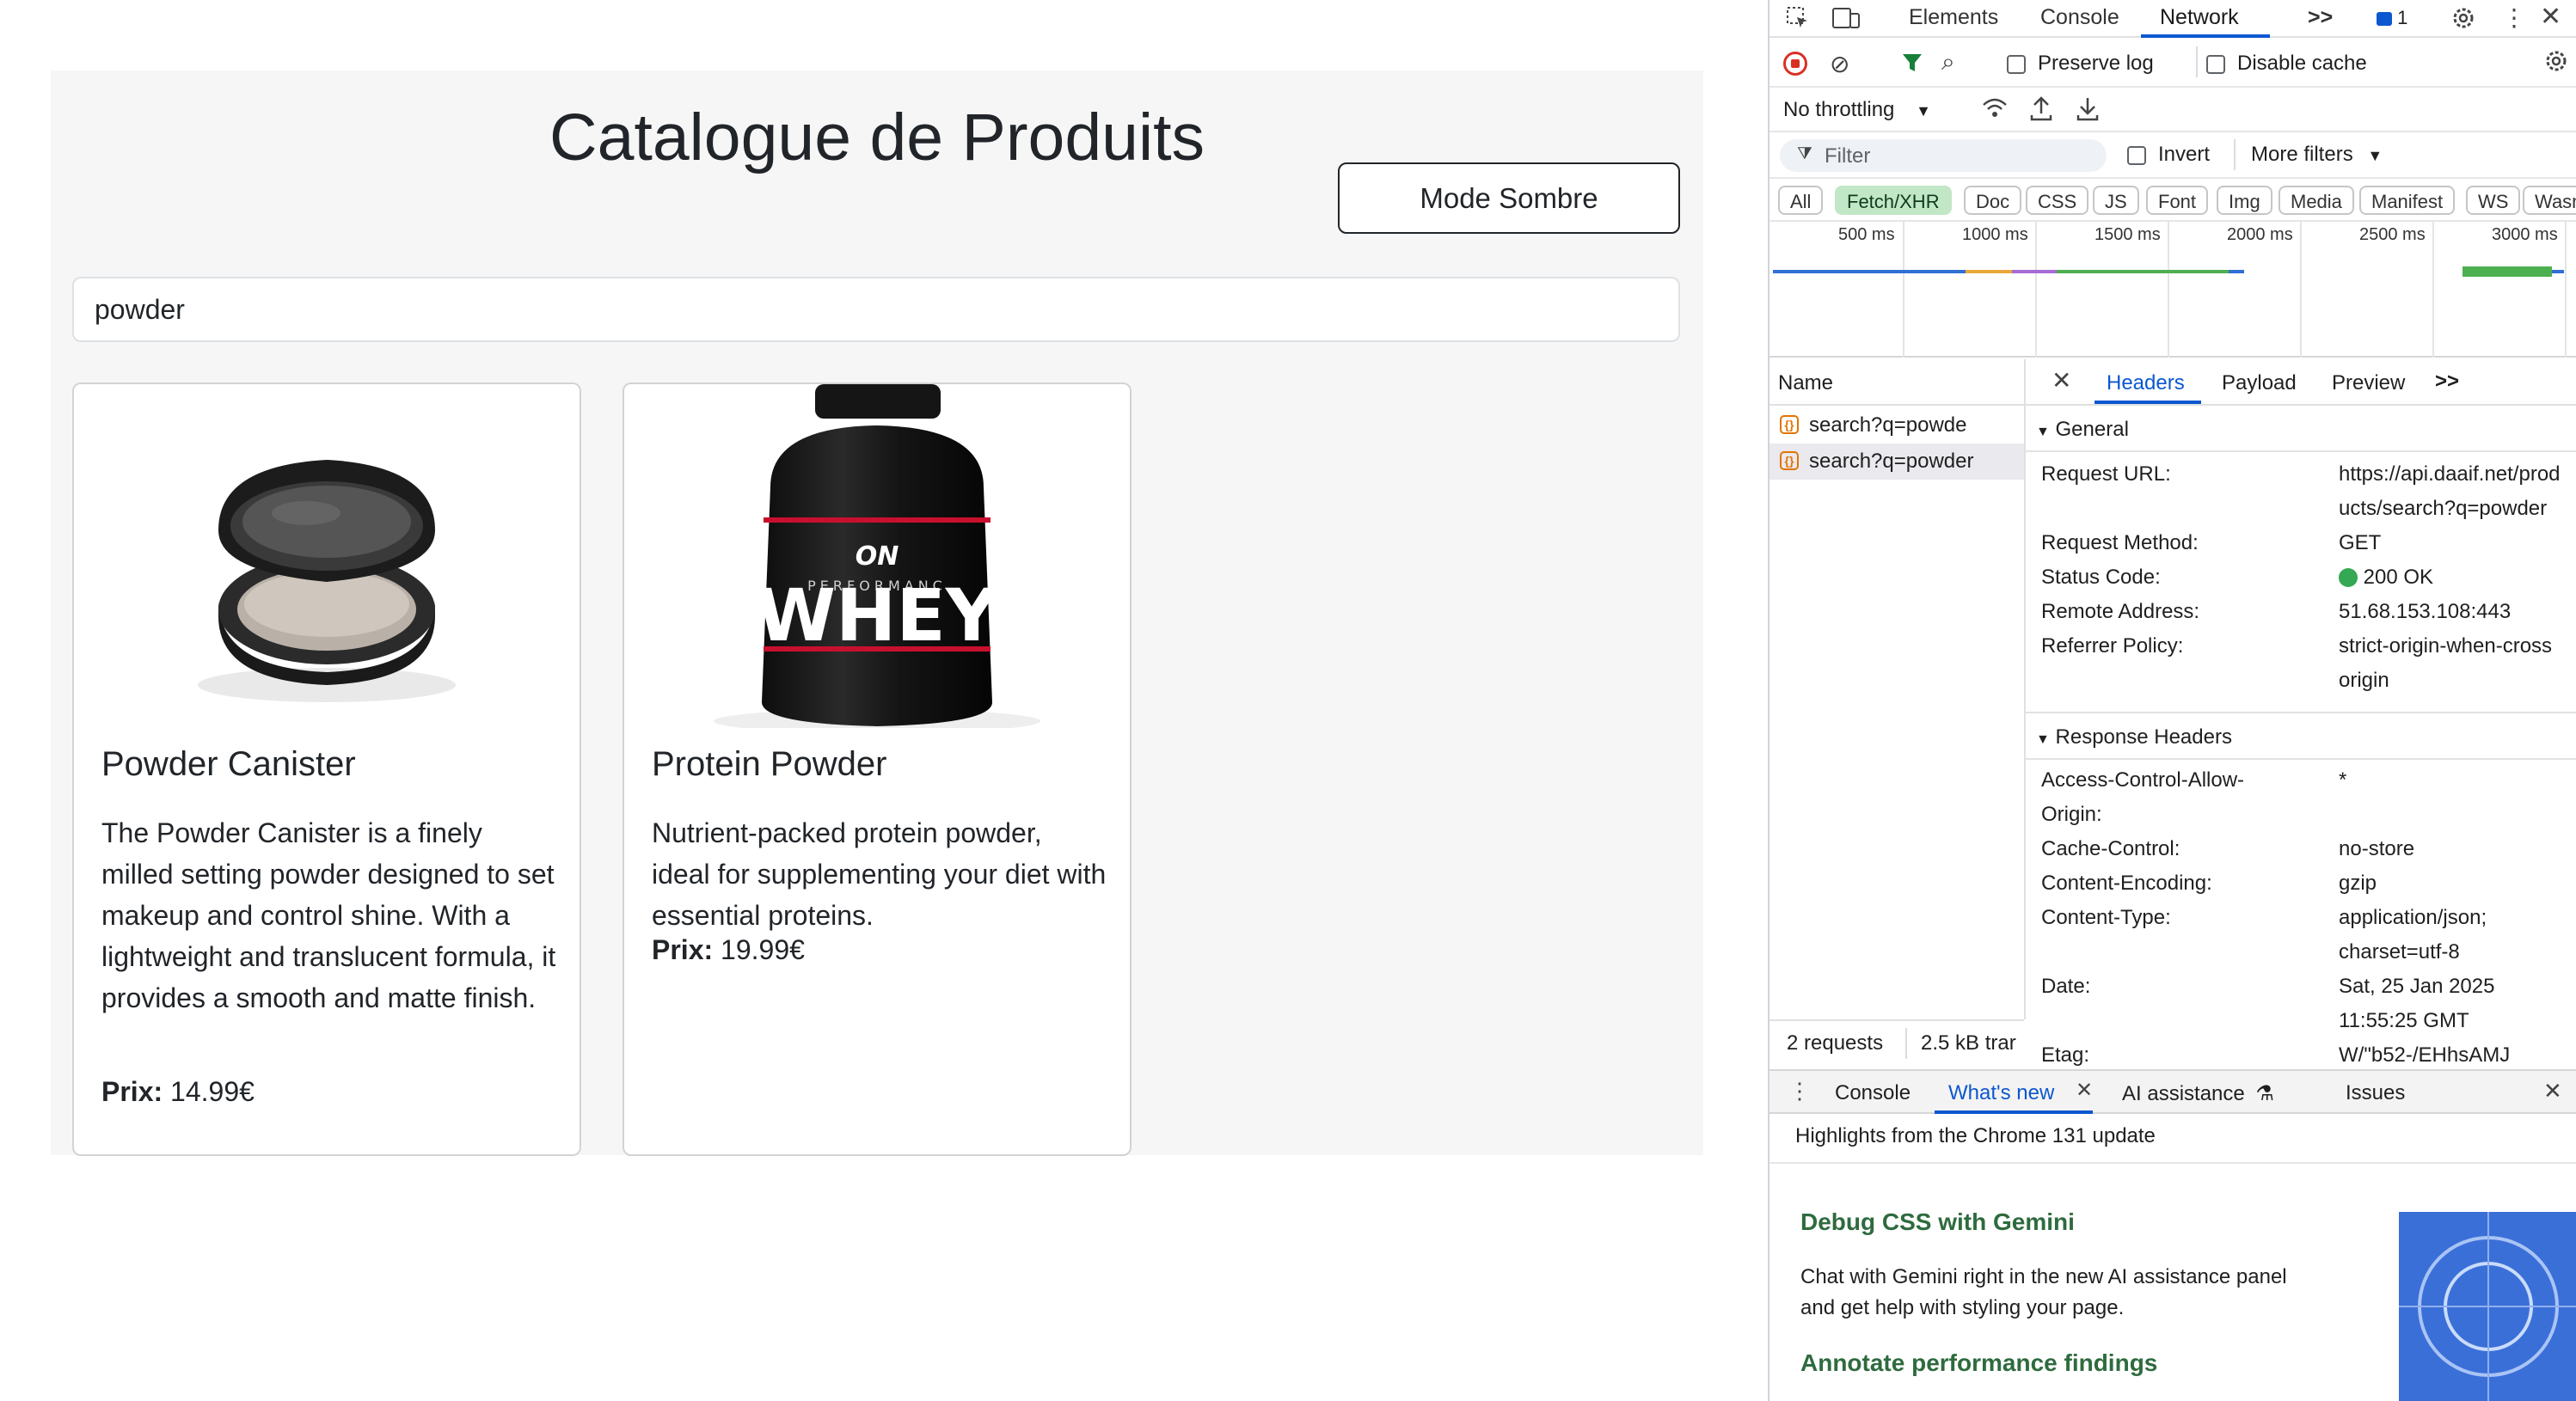 The height and width of the screenshot is (1401, 2576). Describe the element at coordinates (1993, 200) in the screenshot. I see `type-filter-doc: Doc` at that location.